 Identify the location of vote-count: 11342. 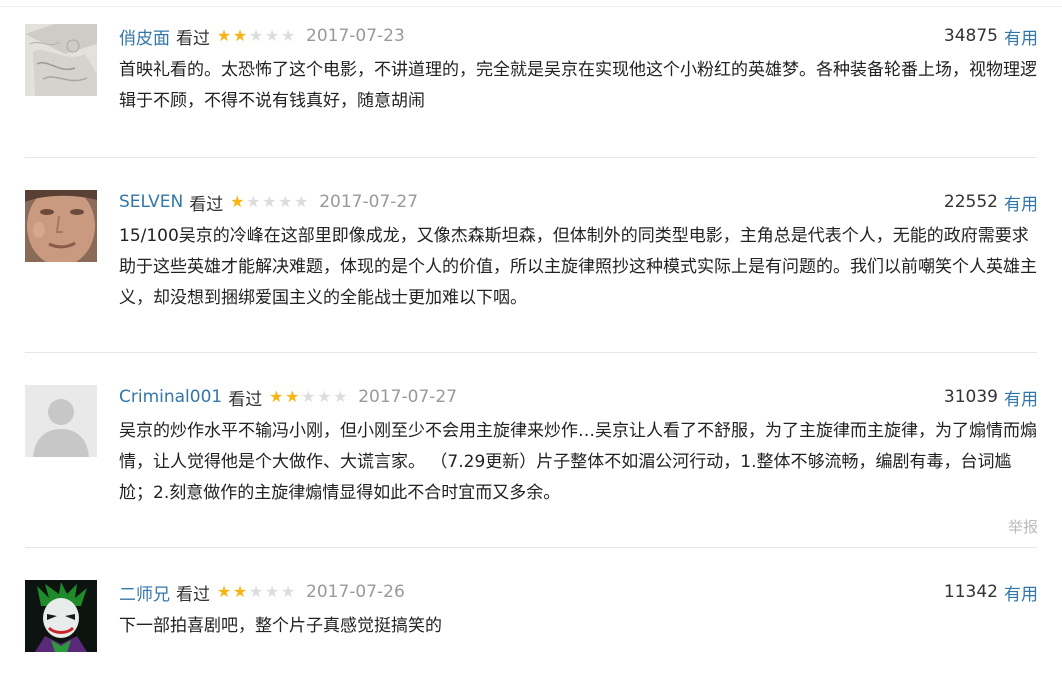
(970, 592).